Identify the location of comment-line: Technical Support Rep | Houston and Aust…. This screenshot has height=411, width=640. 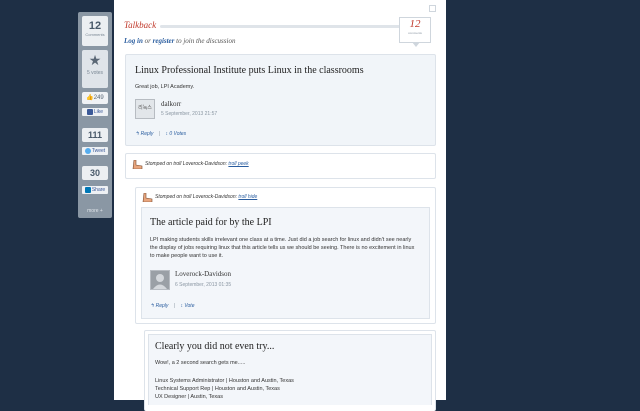
(217, 389).